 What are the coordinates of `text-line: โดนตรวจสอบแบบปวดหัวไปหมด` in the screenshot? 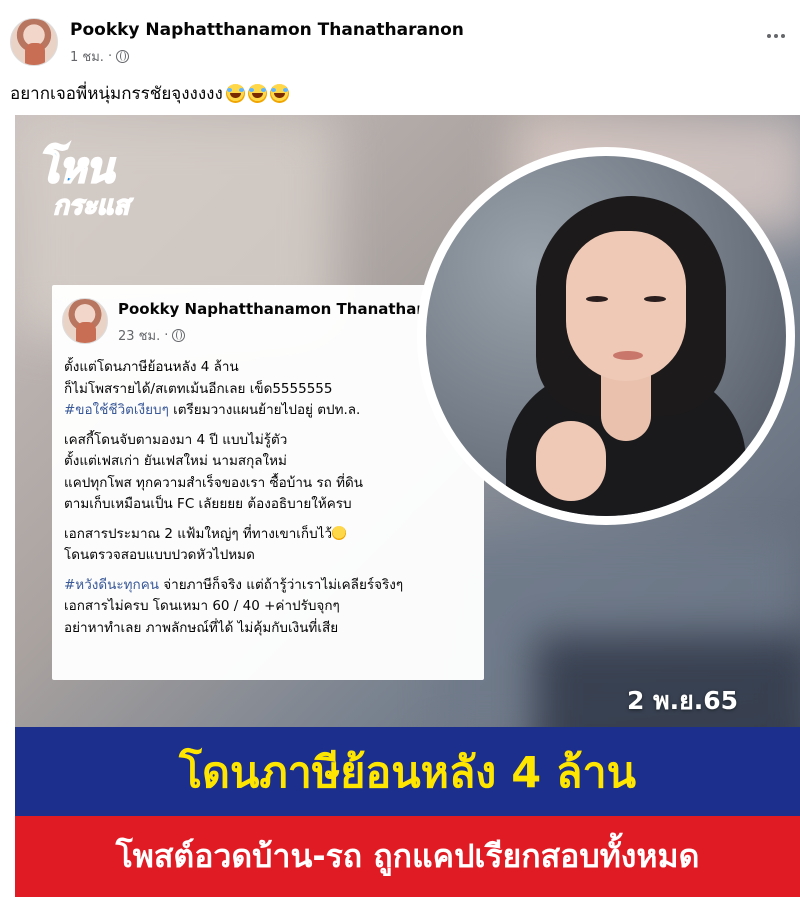 It's located at (159, 555).